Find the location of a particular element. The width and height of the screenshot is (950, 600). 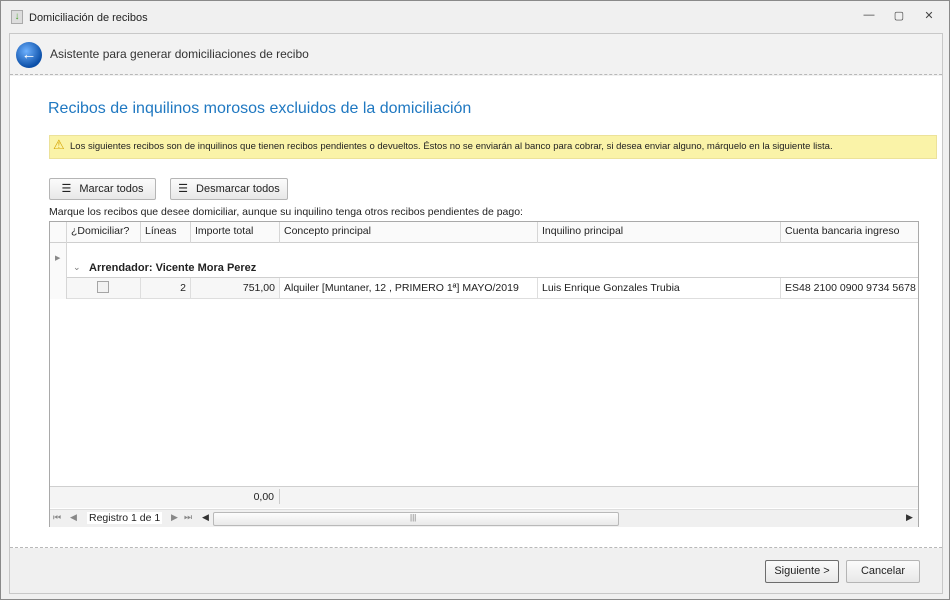

record-counter: Registro 1 de 1 is located at coordinates (125, 518).